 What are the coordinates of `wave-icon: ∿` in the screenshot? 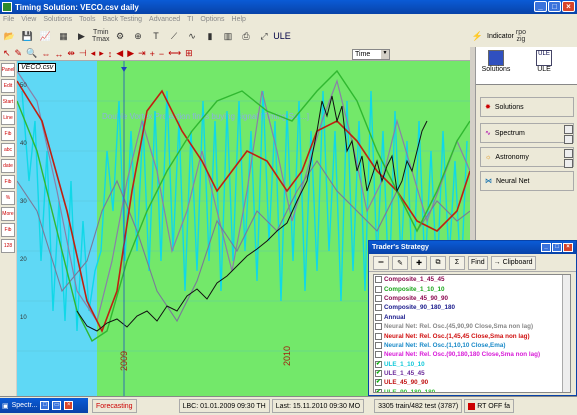 It's located at (192, 36).